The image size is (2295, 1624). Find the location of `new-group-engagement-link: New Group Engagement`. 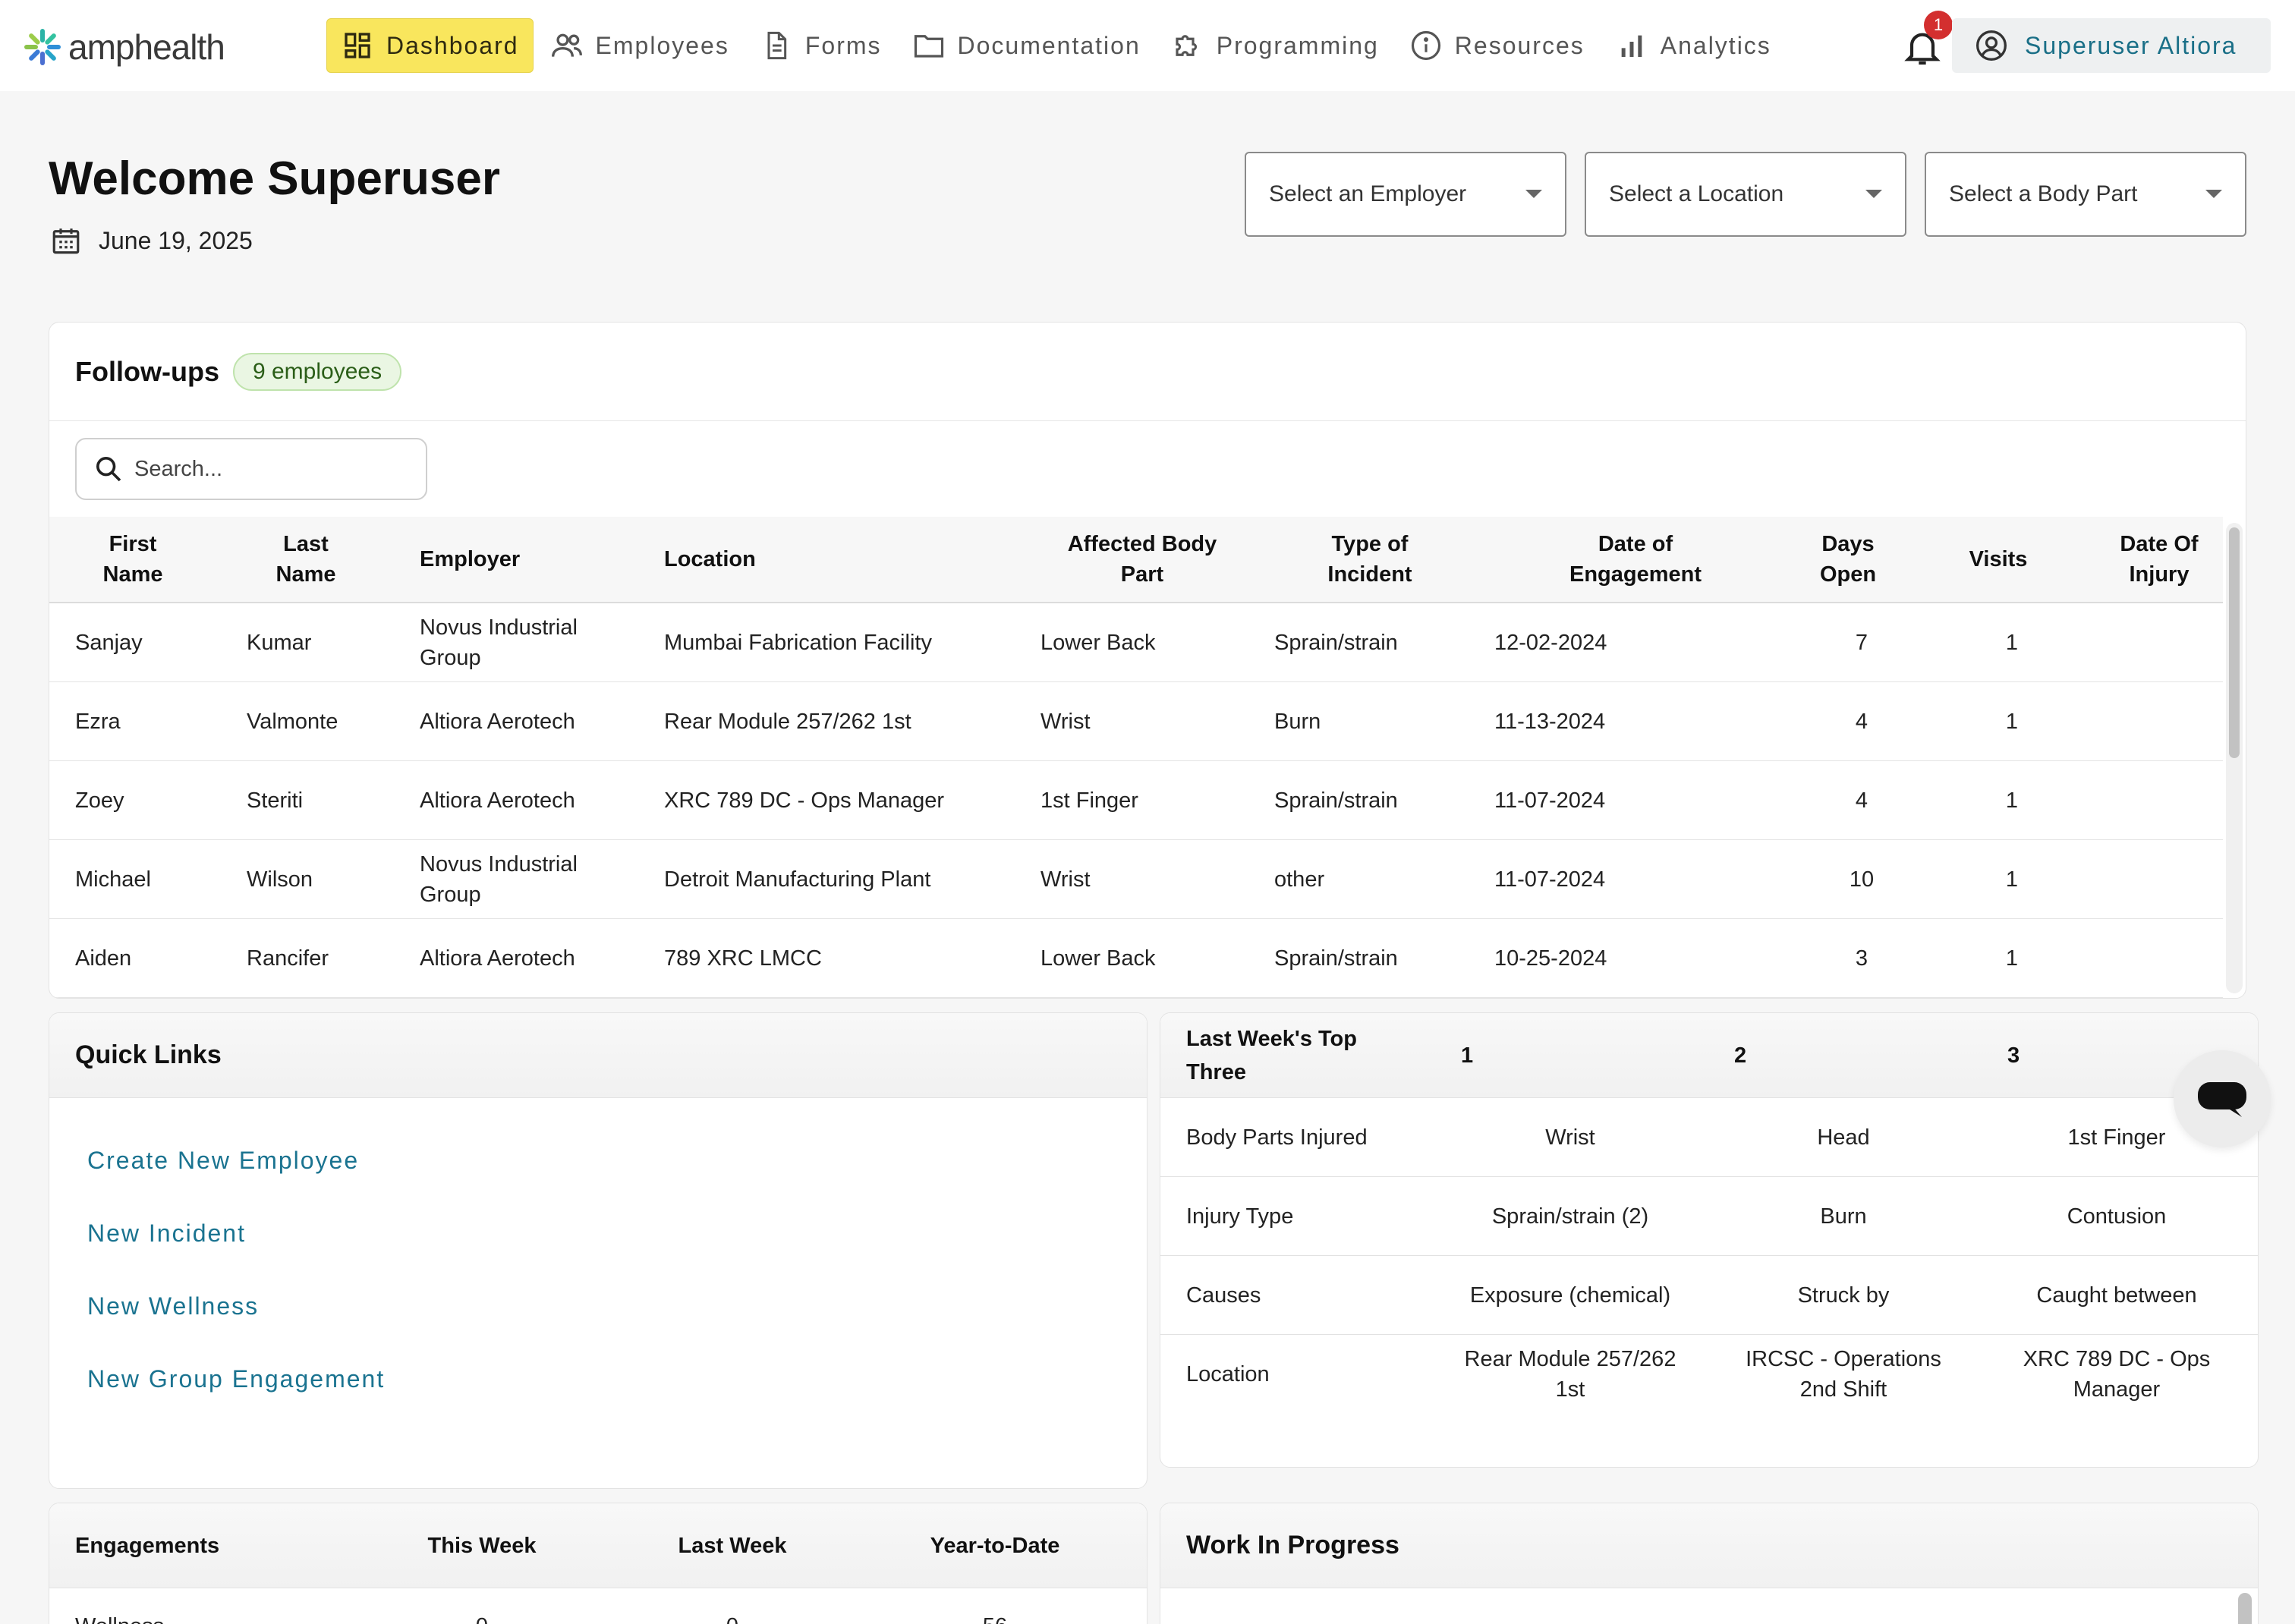

new-group-engagement-link: New Group Engagement is located at coordinates (236, 1379).